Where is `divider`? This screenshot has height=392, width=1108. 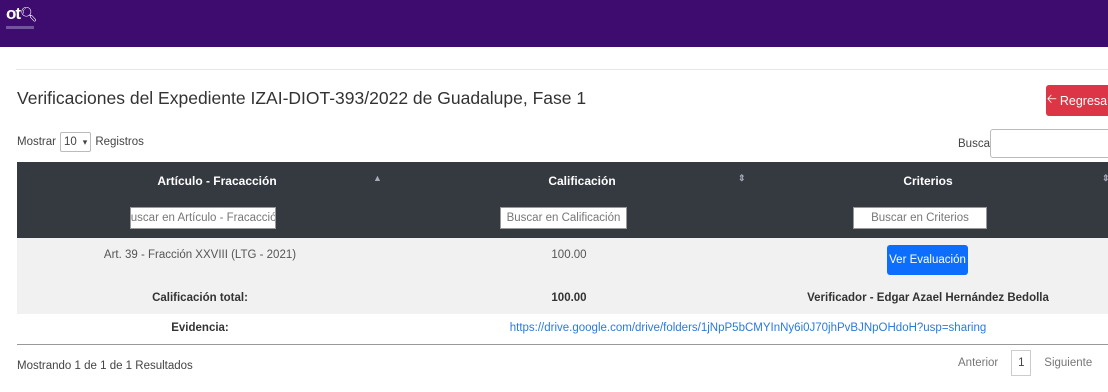 divider is located at coordinates (562, 69).